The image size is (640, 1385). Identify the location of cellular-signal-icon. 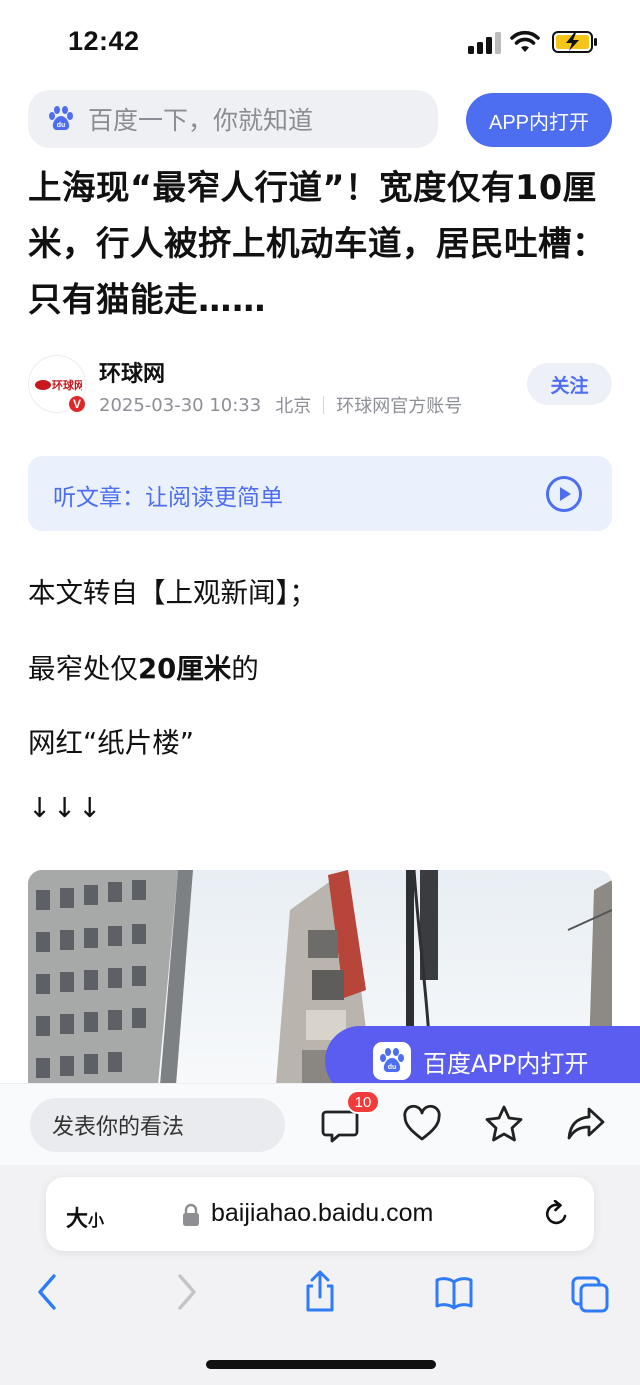
(484, 43).